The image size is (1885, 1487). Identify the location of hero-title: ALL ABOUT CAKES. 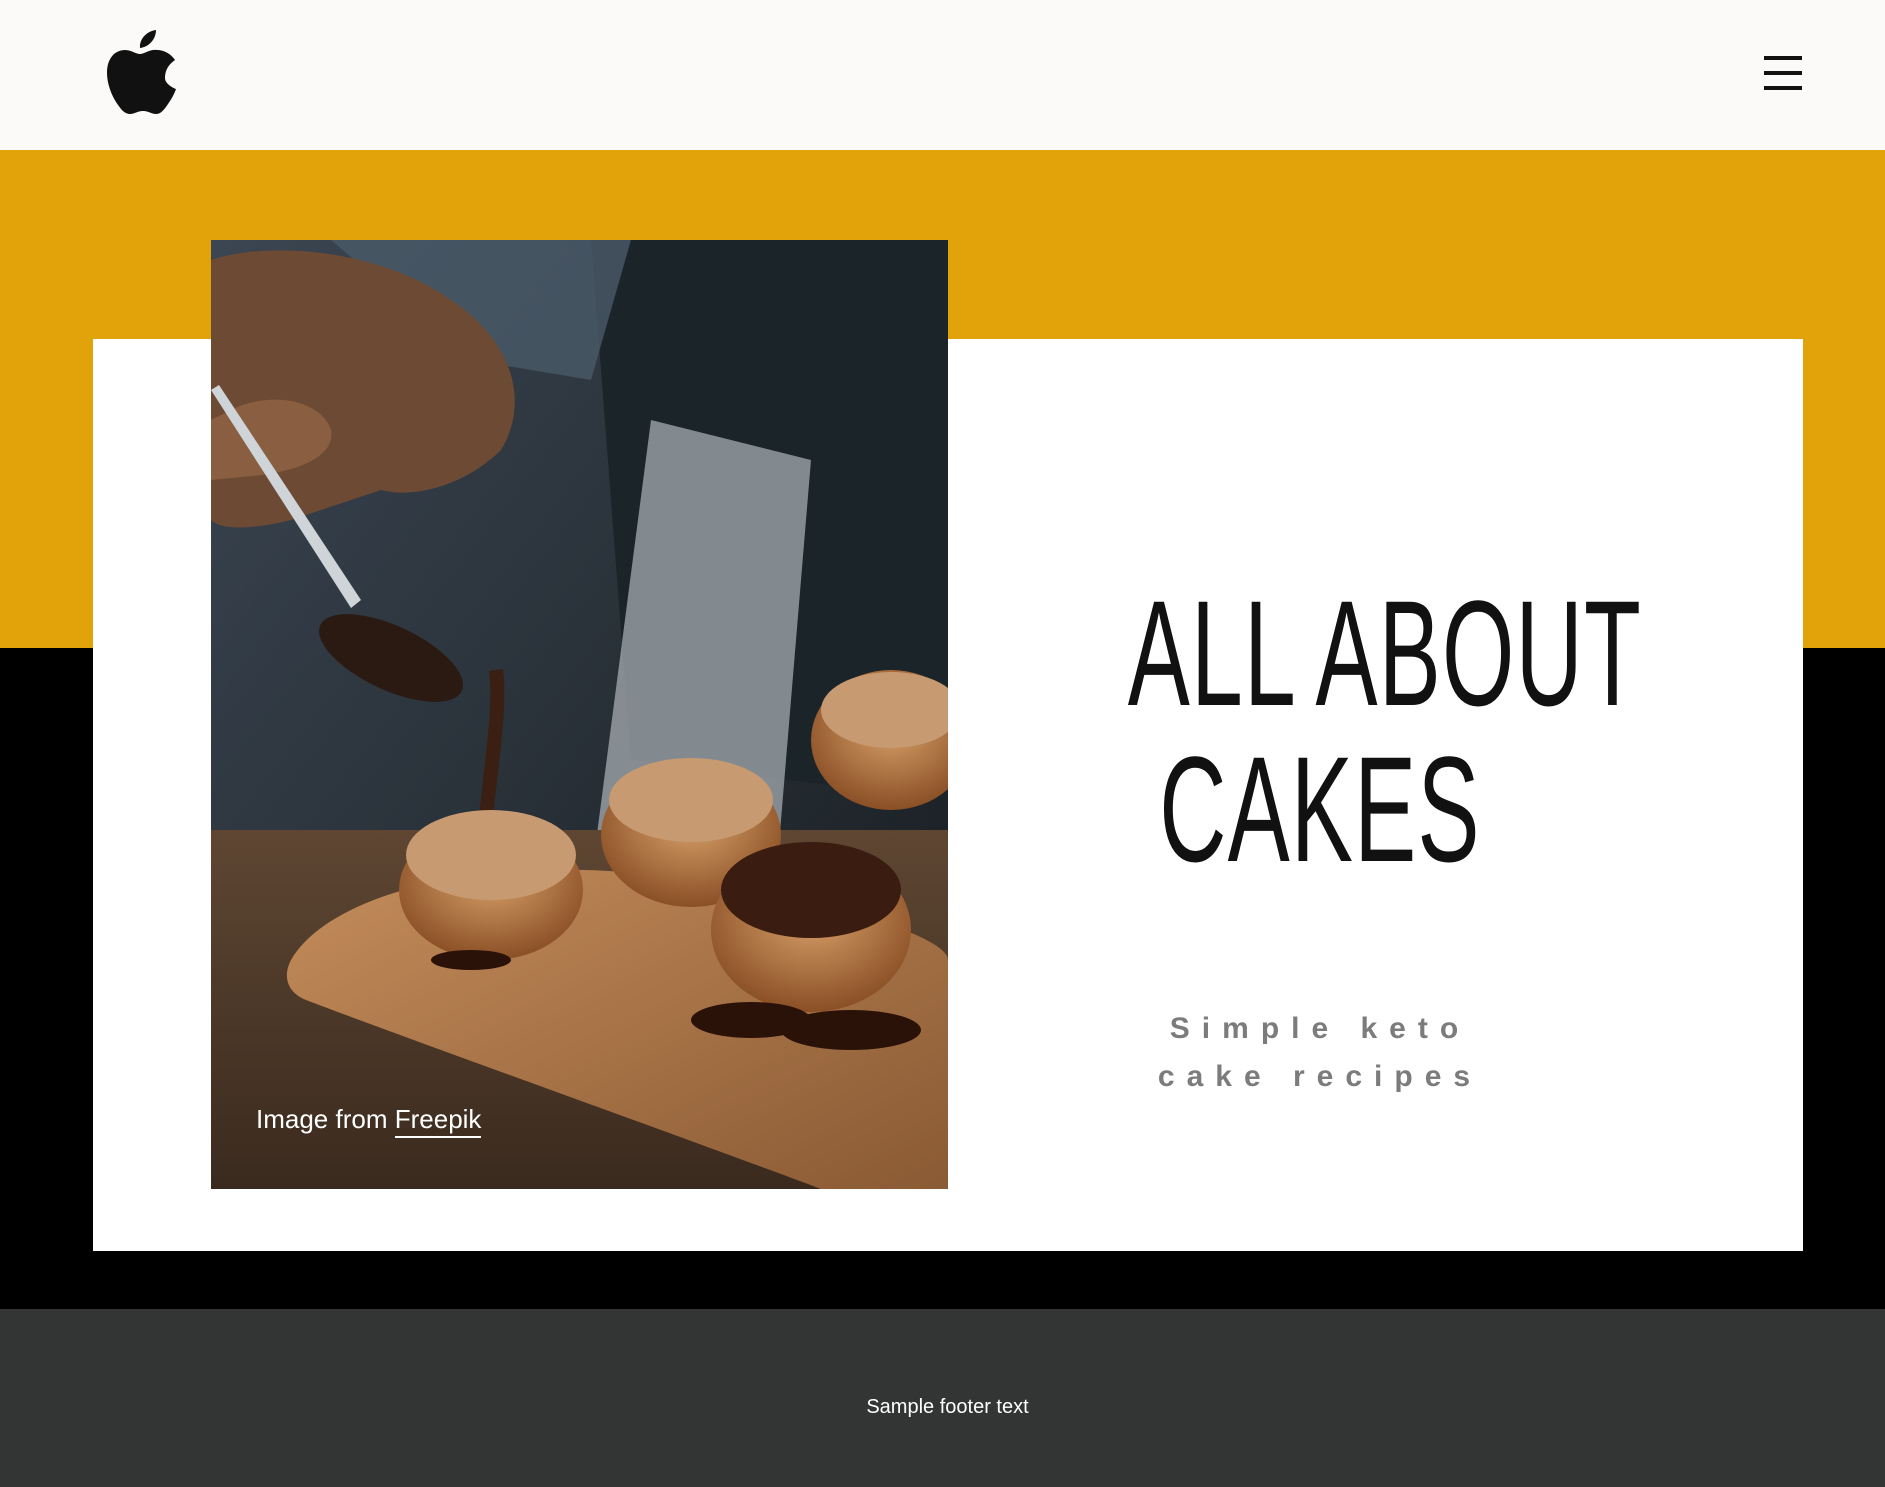
(1385, 731).